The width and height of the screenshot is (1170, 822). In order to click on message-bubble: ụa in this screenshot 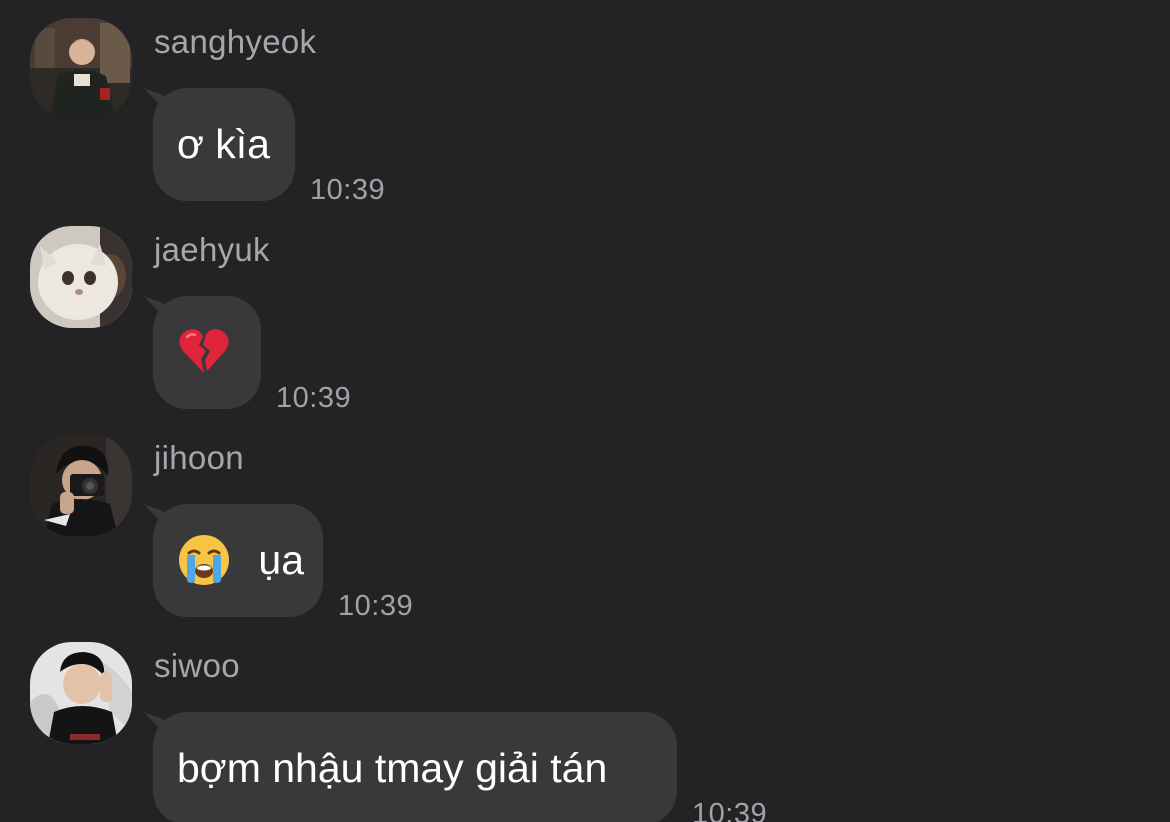, I will do `click(238, 560)`.